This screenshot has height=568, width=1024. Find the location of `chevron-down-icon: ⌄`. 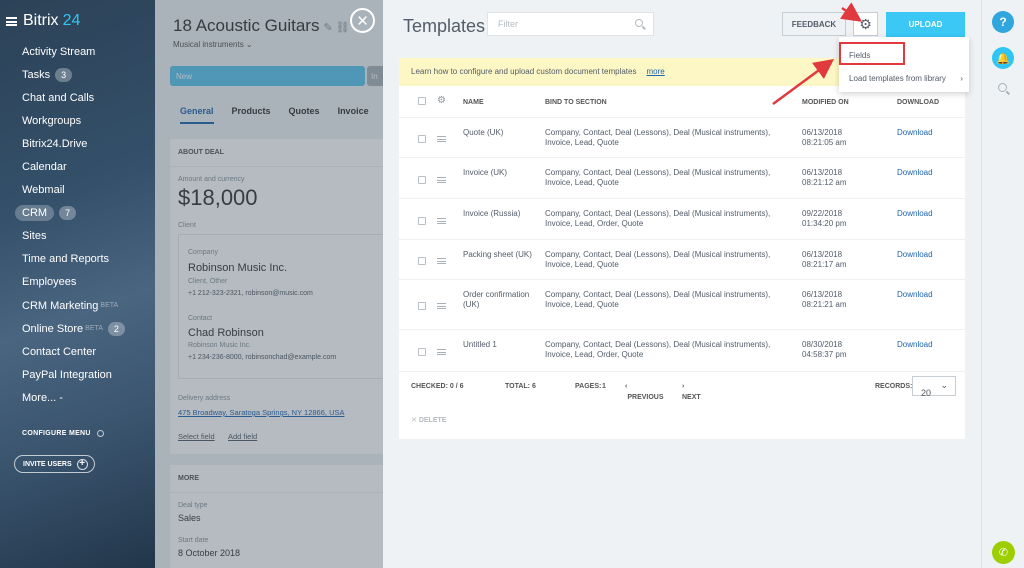

chevron-down-icon: ⌄ is located at coordinates (944, 385).